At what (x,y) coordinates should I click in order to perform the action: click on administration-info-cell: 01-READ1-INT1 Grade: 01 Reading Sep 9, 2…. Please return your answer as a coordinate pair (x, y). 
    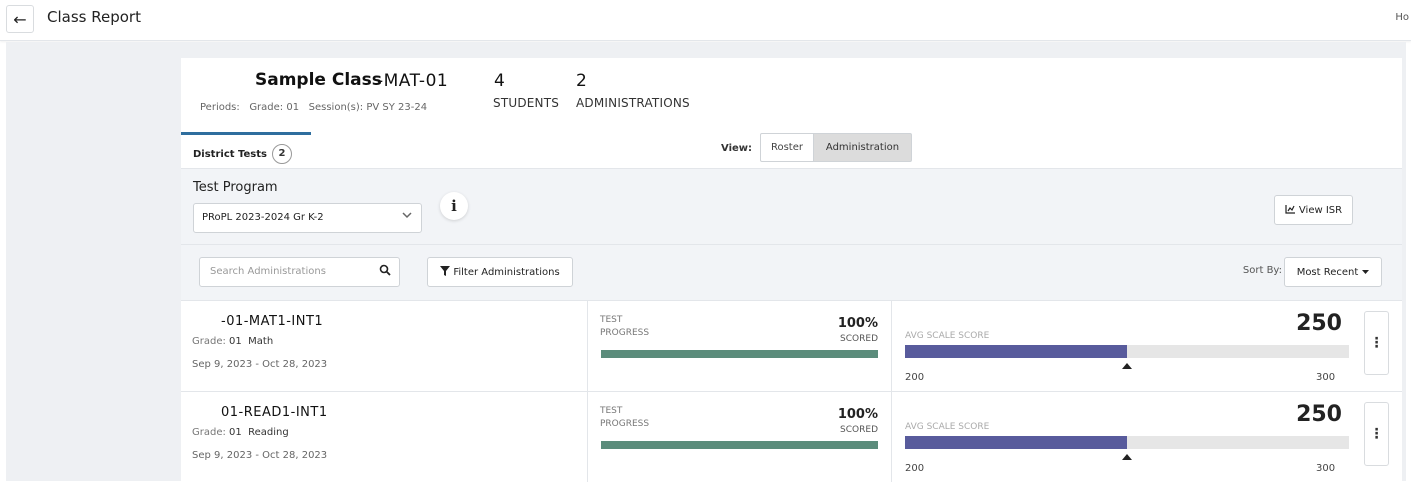
    Looking at the image, I should click on (384, 437).